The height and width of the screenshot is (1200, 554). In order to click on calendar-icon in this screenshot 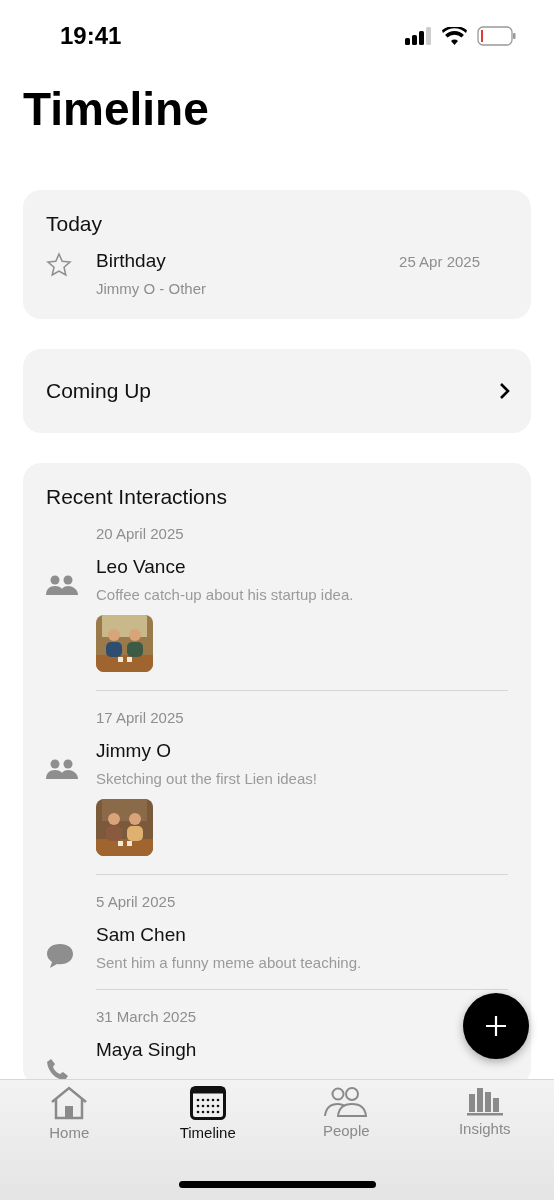, I will do `click(207, 1103)`.